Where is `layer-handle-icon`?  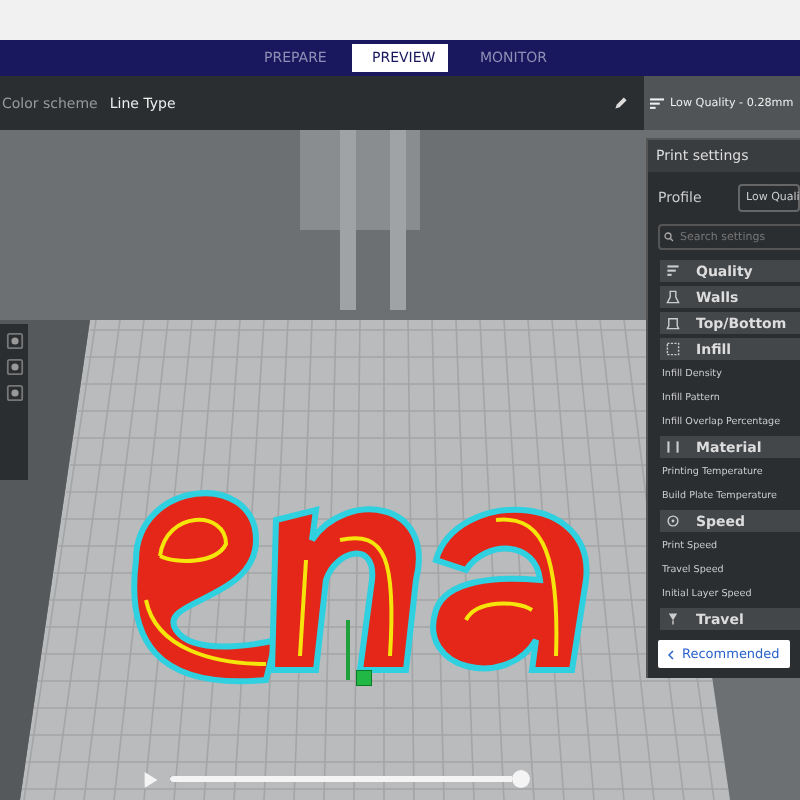 layer-handle-icon is located at coordinates (364, 678).